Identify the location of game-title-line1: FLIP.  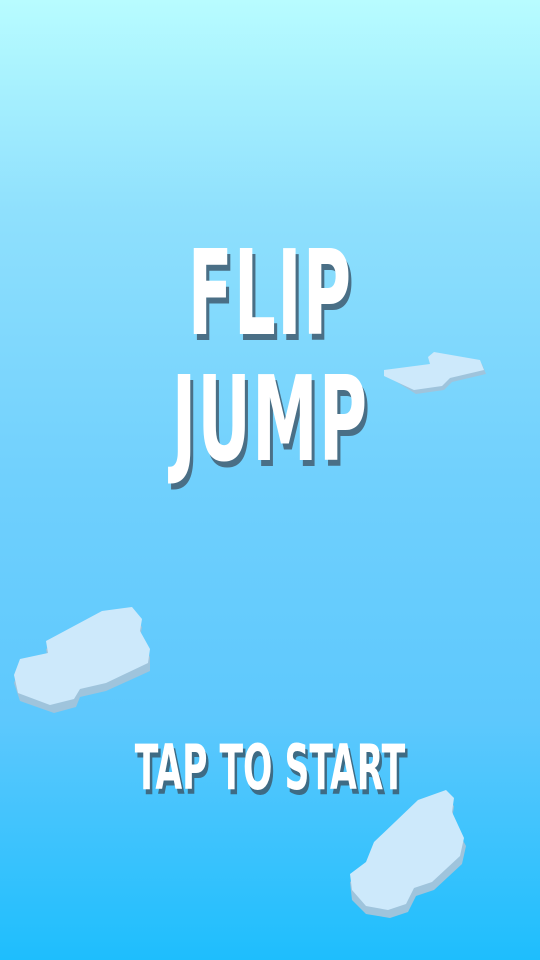
(270, 293).